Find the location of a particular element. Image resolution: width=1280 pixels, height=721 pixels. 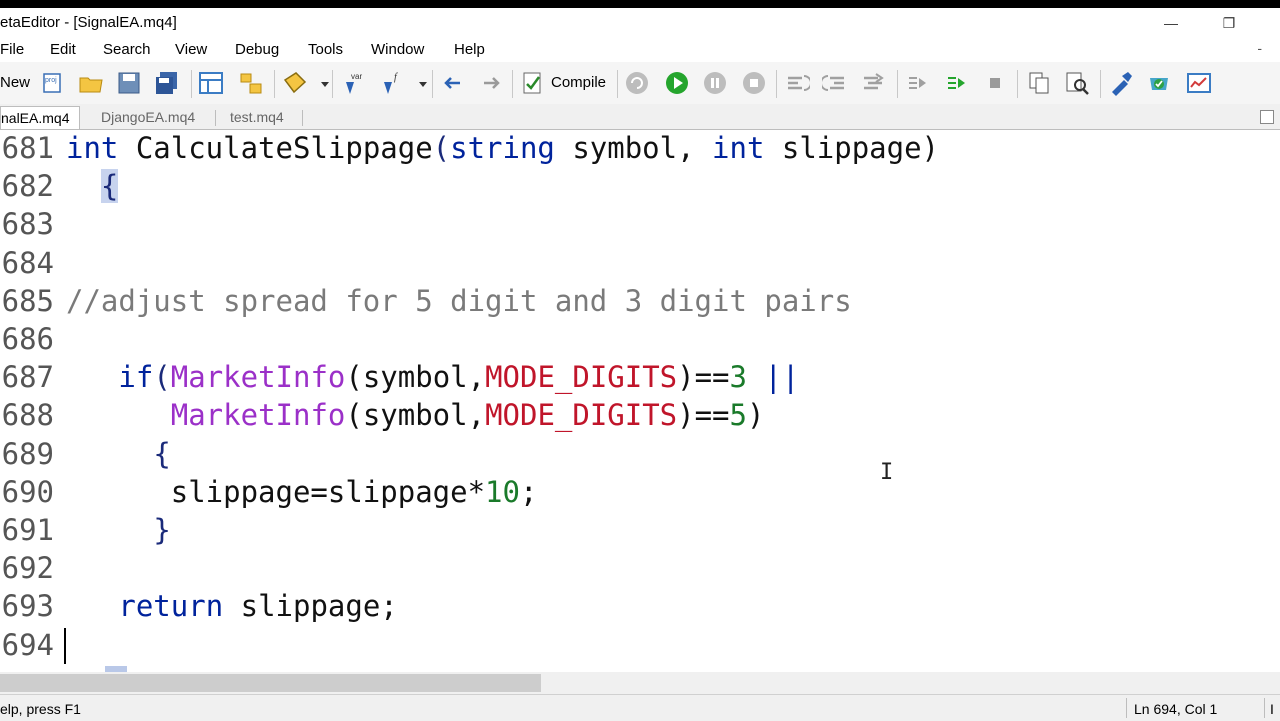

forward-arrow-icon is located at coordinates (492, 83).